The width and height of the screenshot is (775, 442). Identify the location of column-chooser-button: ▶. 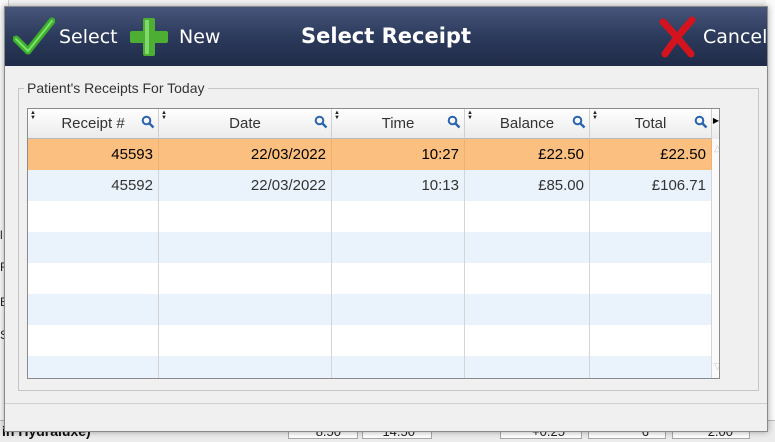
(715, 124).